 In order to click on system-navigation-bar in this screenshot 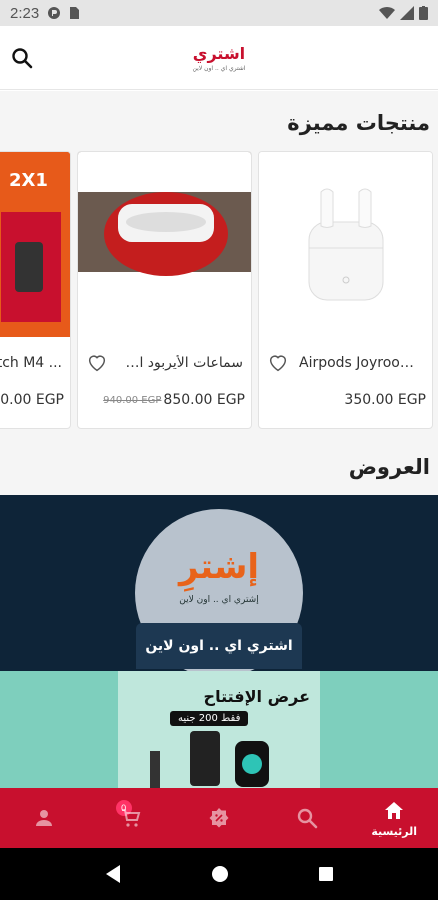, I will do `click(219, 874)`.